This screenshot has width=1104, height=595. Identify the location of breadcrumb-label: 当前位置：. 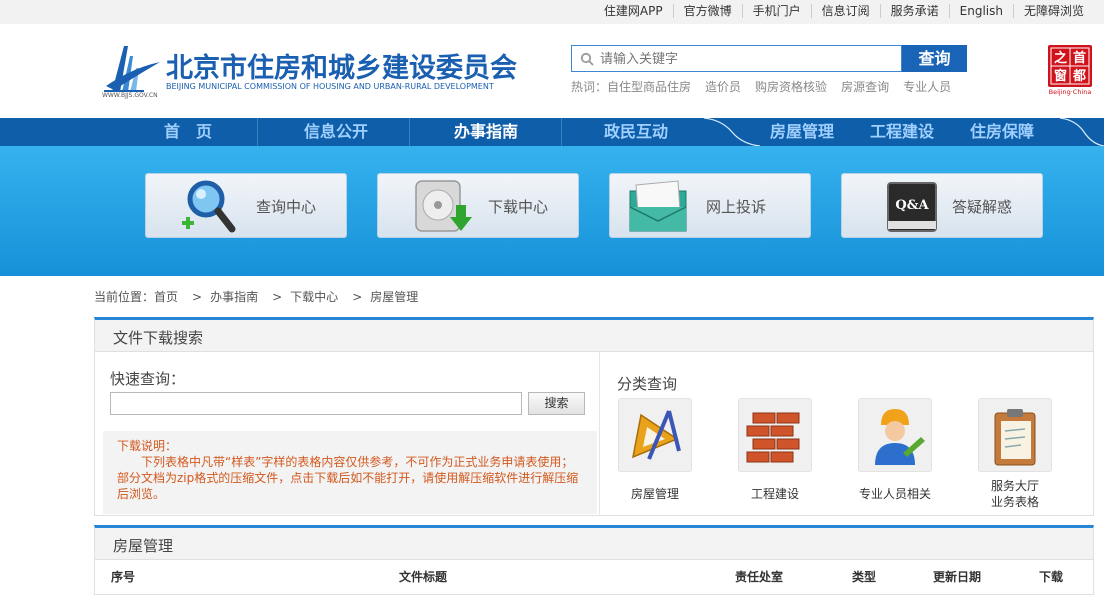
(124, 297).